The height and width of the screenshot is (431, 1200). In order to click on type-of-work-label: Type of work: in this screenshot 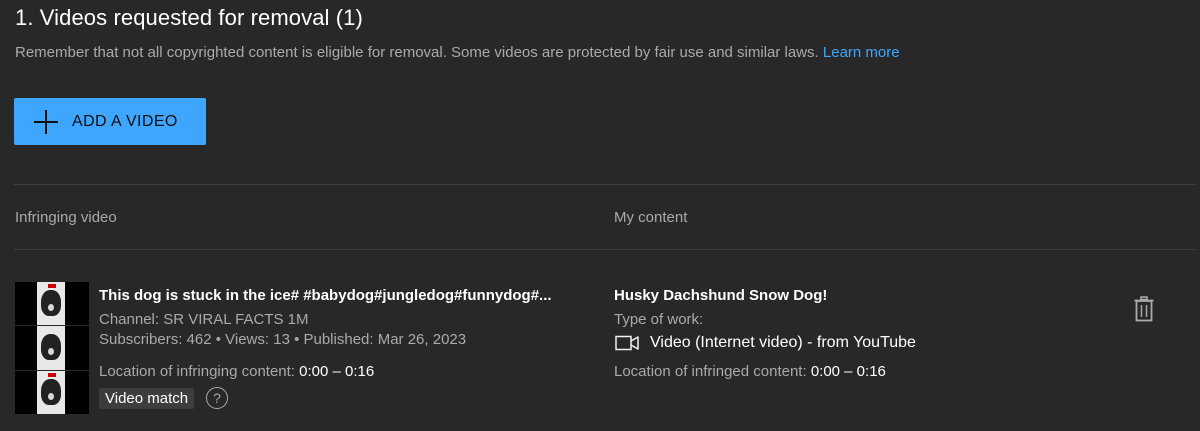, I will do `click(659, 319)`.